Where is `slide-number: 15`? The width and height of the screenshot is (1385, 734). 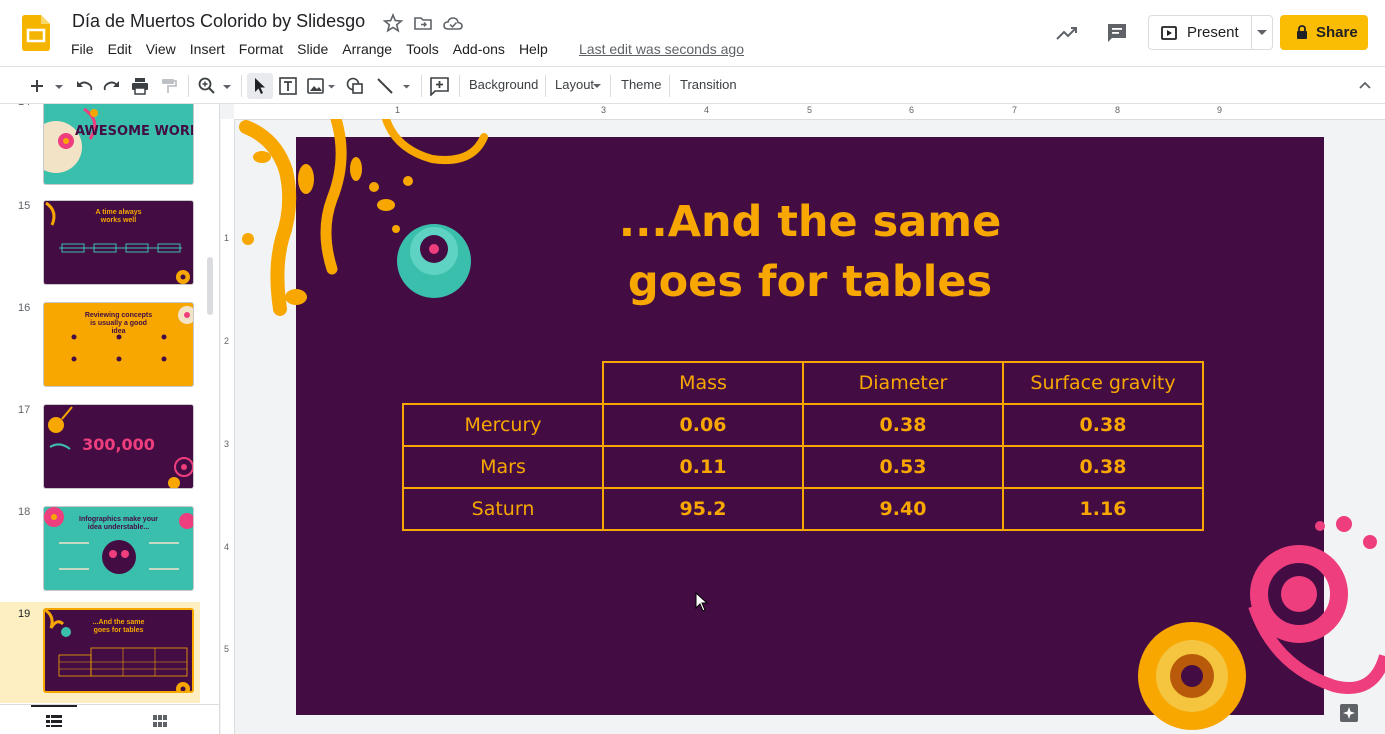 slide-number: 15 is located at coordinates (24, 206).